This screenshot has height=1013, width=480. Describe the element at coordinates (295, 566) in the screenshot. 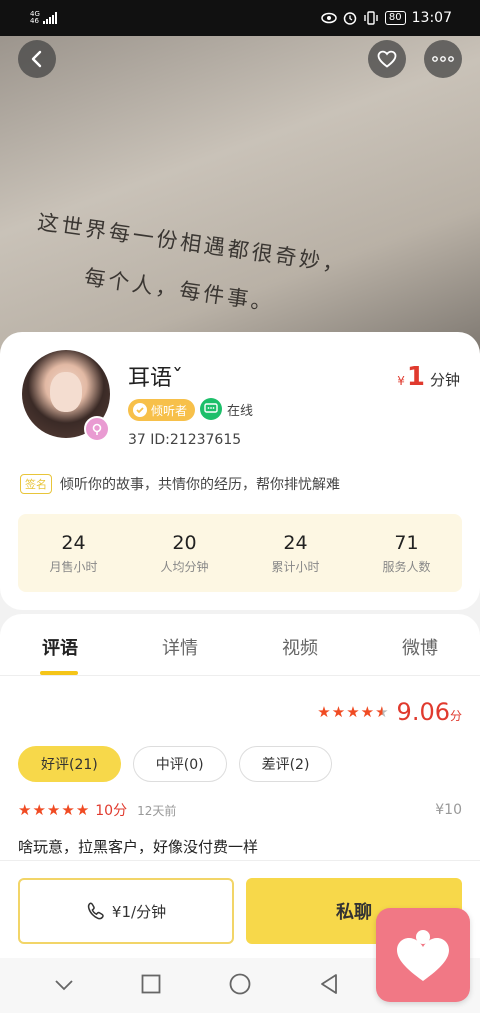

I see `stat-label: 累计小时` at that location.